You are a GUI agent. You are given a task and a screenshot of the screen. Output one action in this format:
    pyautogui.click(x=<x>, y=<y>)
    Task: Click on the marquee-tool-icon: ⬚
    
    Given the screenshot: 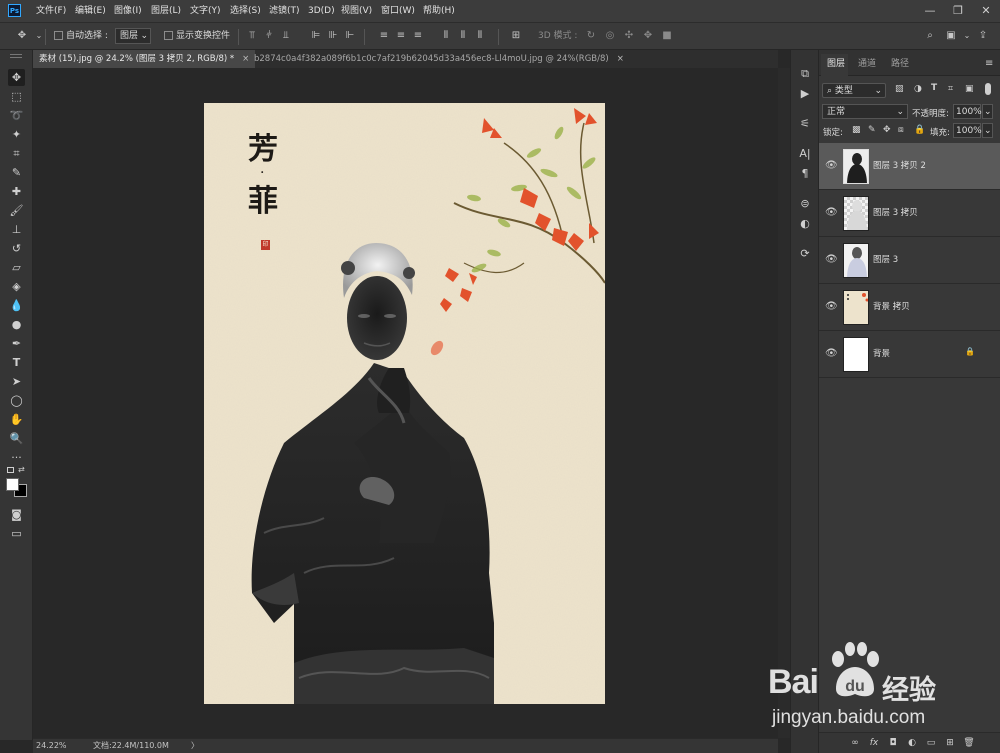 What is the action you would take?
    pyautogui.click(x=16, y=96)
    